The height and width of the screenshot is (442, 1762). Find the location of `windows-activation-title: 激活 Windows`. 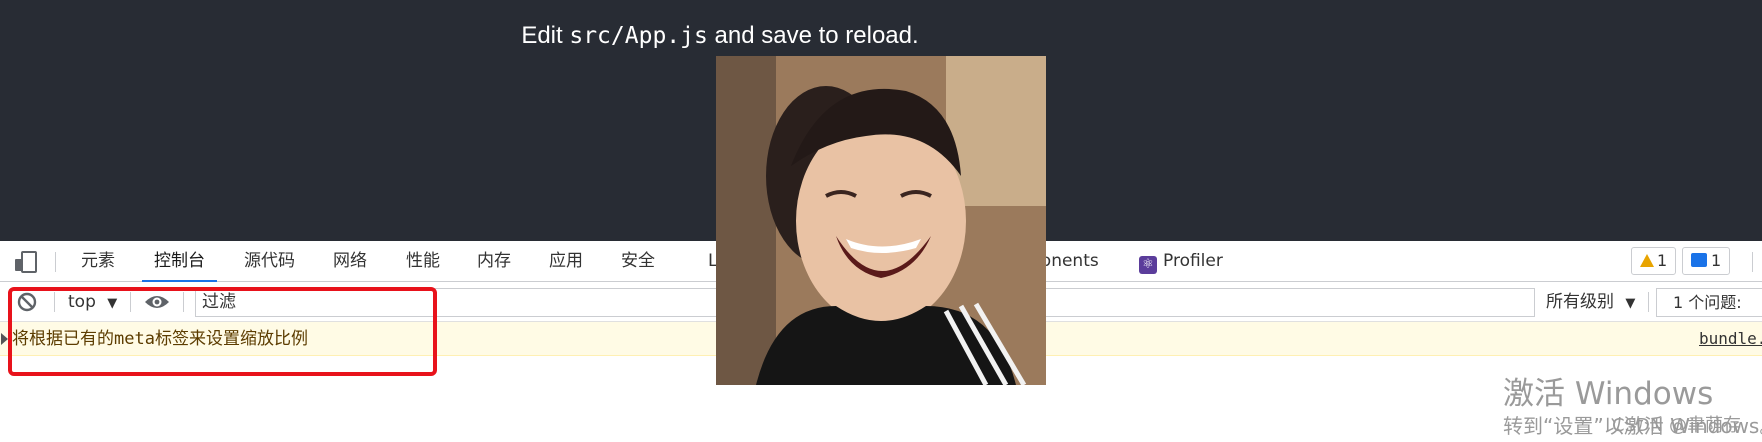

windows-activation-title: 激活 Windows is located at coordinates (1608, 394).